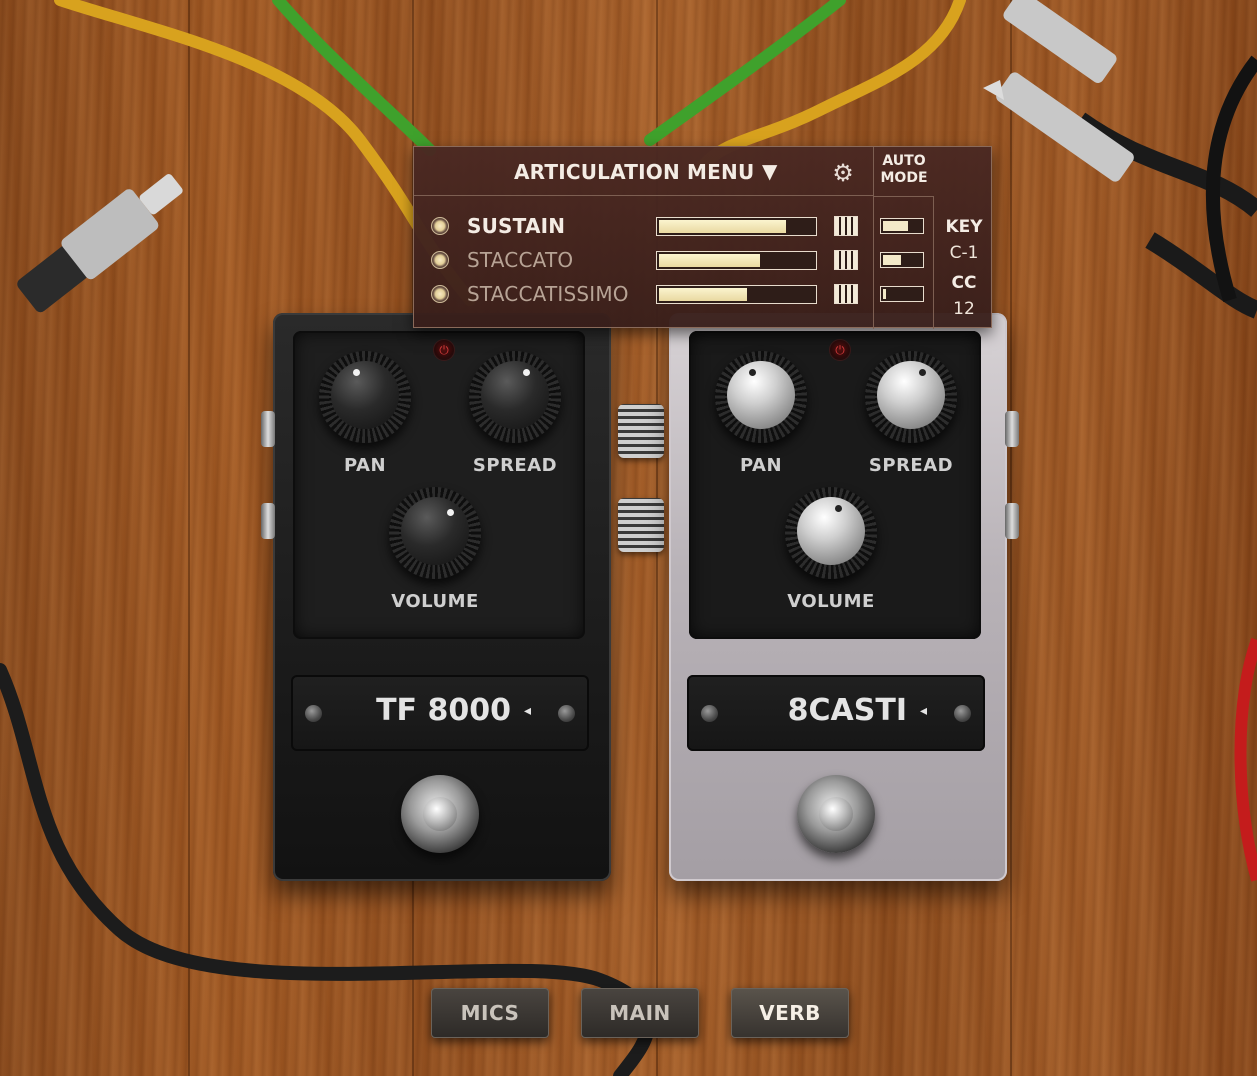 The width and height of the screenshot is (1257, 1076). Describe the element at coordinates (548, 294) in the screenshot. I see `articulation-label: STACCATISSIMO` at that location.